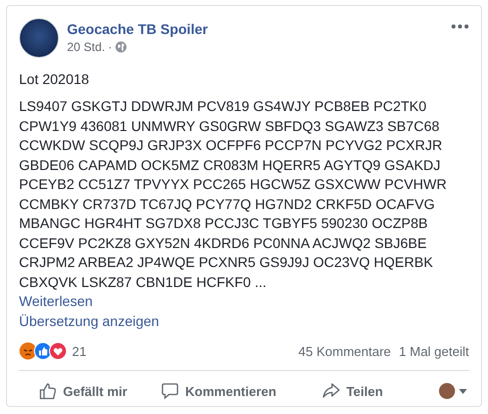 The width and height of the screenshot is (488, 414). Describe the element at coordinates (218, 391) in the screenshot. I see `comment-button: Kommentieren` at that location.